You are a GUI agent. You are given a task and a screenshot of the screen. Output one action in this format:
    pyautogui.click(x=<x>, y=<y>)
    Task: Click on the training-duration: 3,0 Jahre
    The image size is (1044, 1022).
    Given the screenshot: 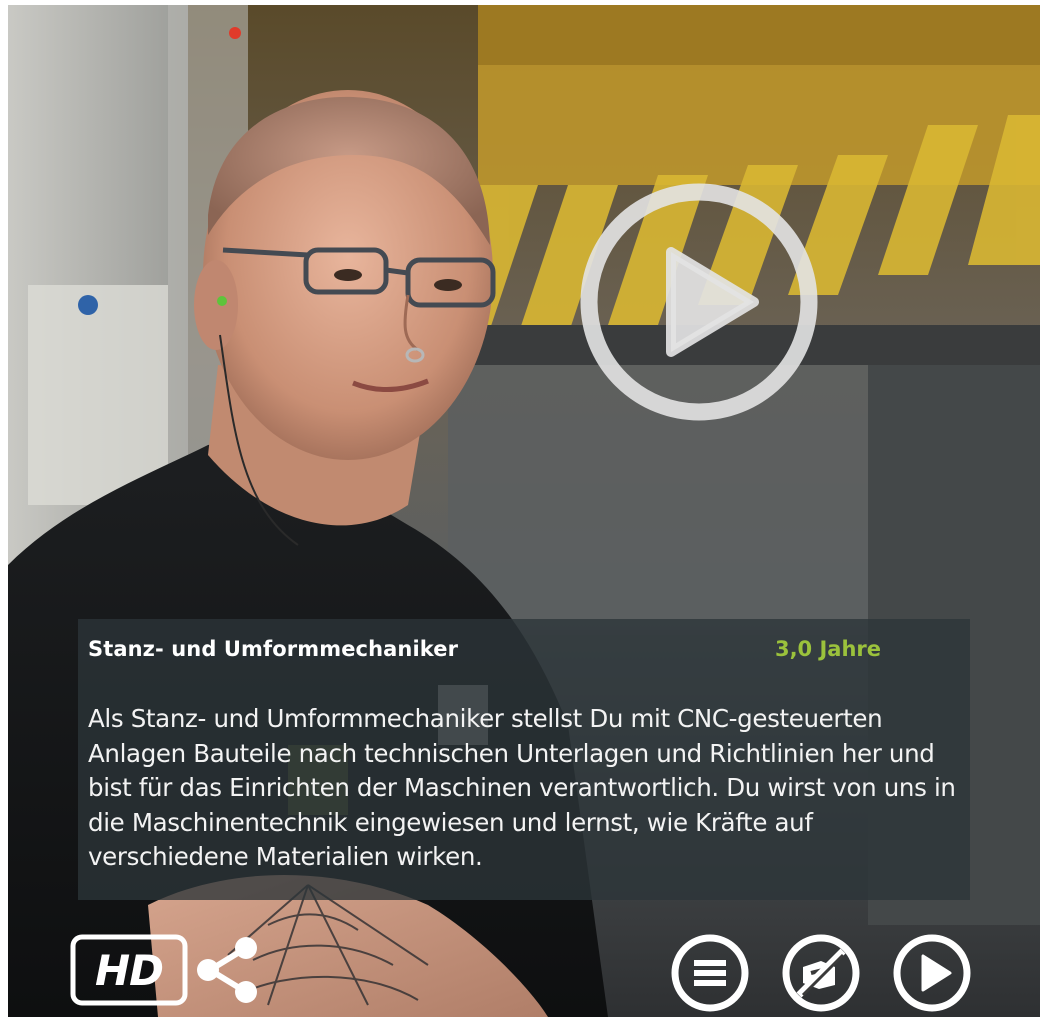 What is the action you would take?
    pyautogui.click(x=827, y=649)
    